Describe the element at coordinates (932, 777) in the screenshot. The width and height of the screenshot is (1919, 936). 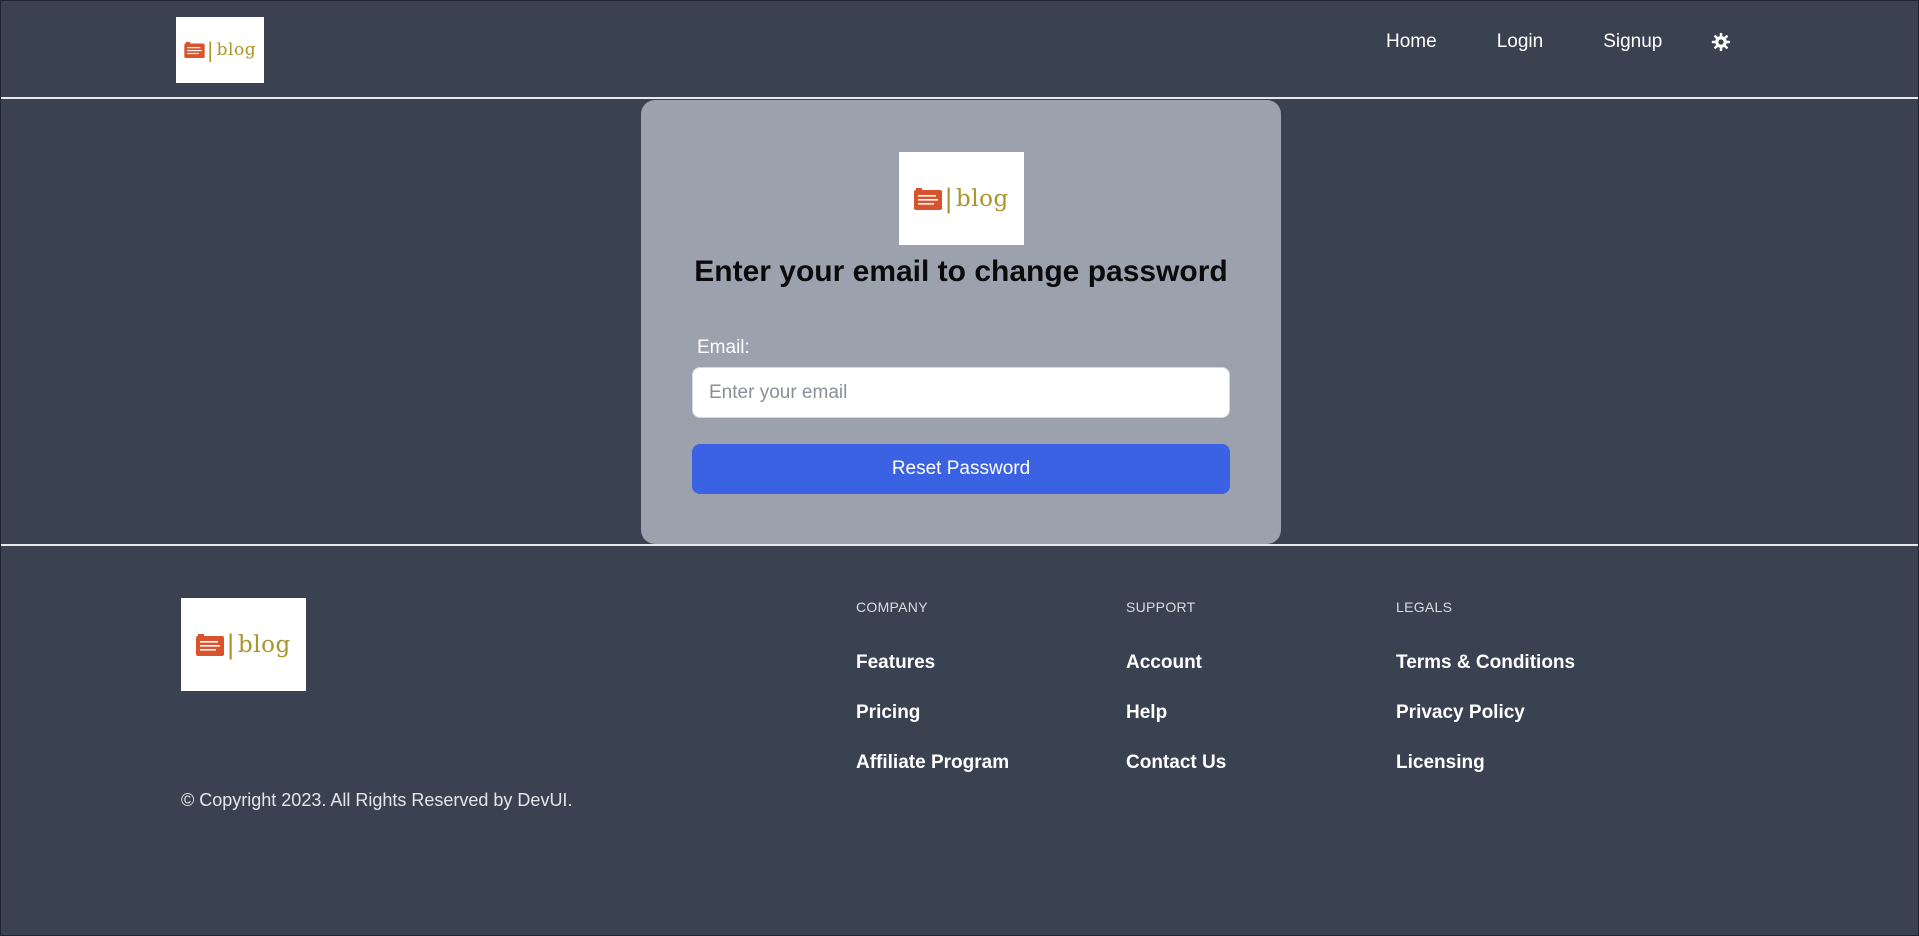
I see `footer-link-affiliate-program: Affiliate Program` at that location.